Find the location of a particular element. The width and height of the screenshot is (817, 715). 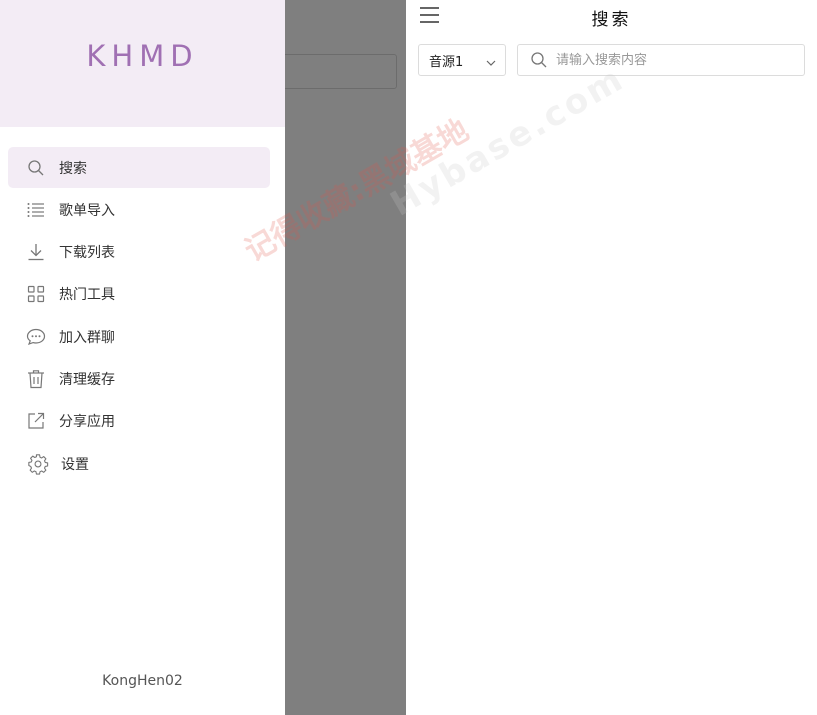

grid-icon is located at coordinates (36, 294).